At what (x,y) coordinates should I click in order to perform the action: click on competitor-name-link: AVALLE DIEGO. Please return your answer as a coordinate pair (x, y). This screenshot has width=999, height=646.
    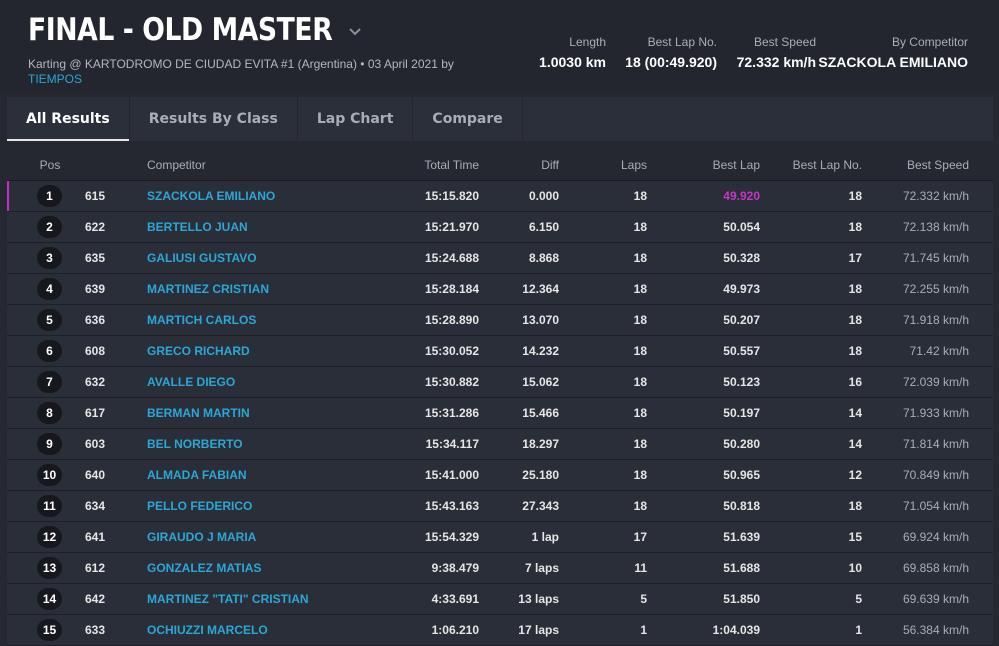
    Looking at the image, I should click on (191, 382).